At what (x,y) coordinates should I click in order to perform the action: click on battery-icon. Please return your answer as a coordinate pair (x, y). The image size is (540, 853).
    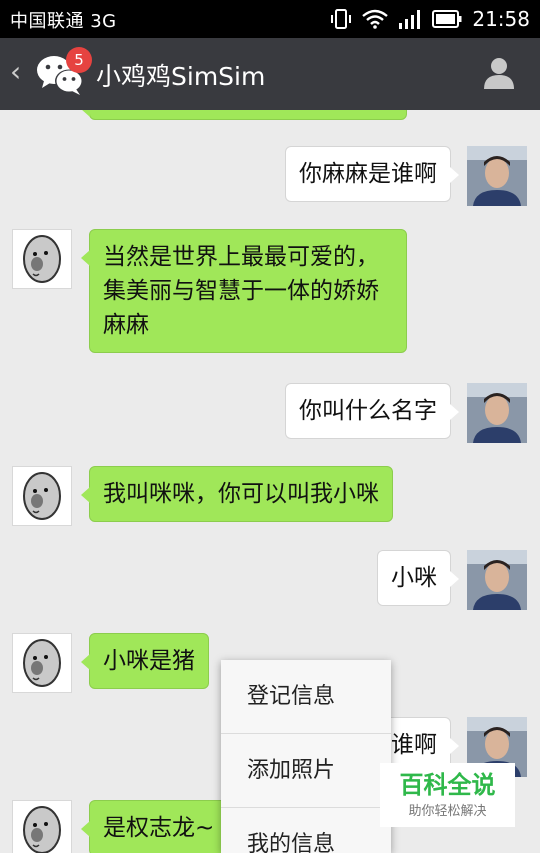
    Looking at the image, I should click on (447, 19).